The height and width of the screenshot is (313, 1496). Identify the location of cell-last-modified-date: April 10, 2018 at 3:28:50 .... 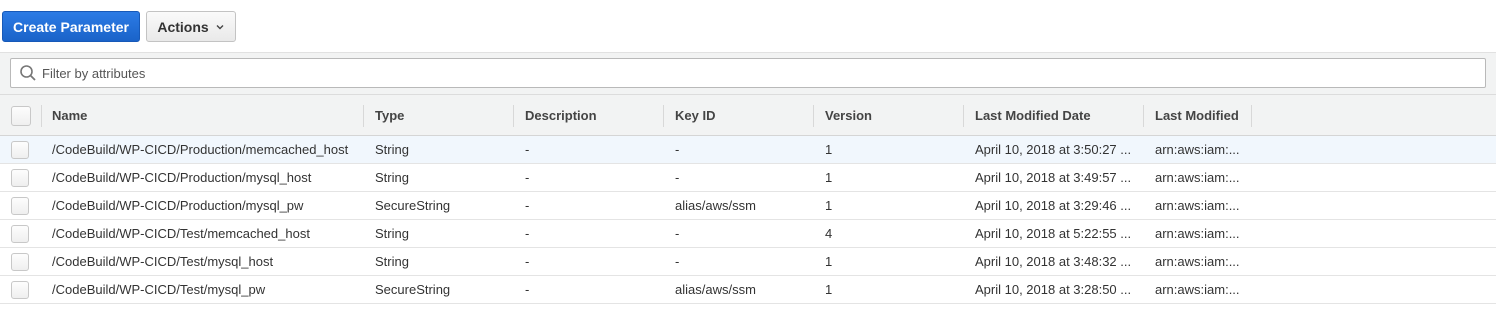
(1053, 289).